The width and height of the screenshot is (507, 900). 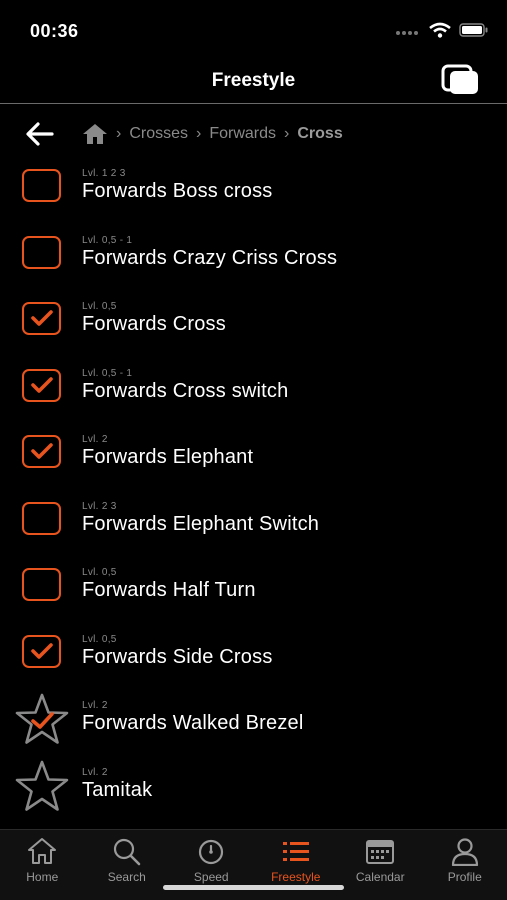 What do you see at coordinates (40, 134) in the screenshot?
I see `back-arrow-icon` at bounding box center [40, 134].